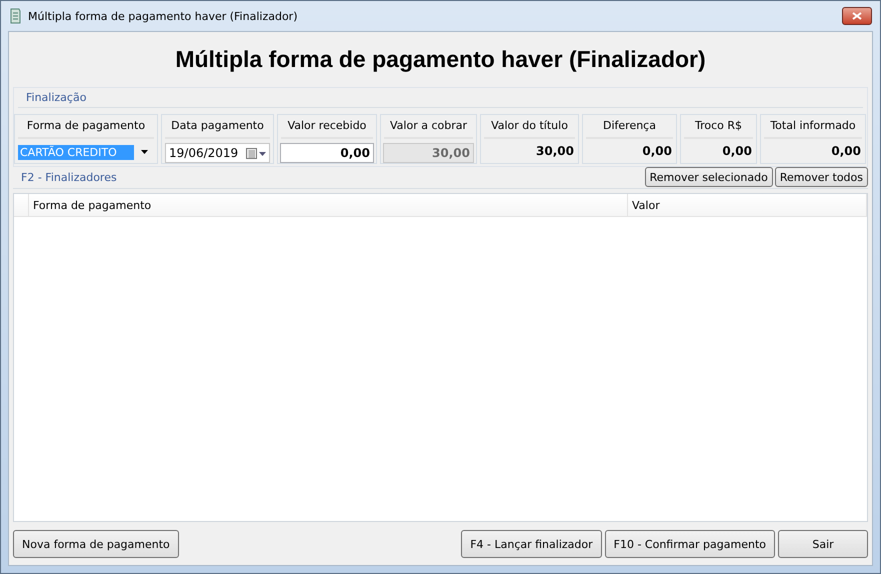 This screenshot has width=881, height=574. I want to click on remove-button: Remover selecionado, so click(708, 177).